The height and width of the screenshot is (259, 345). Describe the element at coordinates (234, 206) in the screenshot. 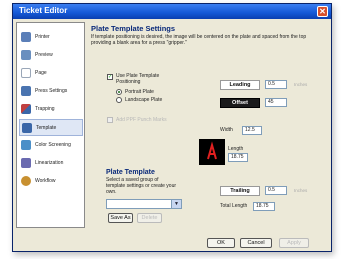

I see `total-length-label: Total Length` at that location.